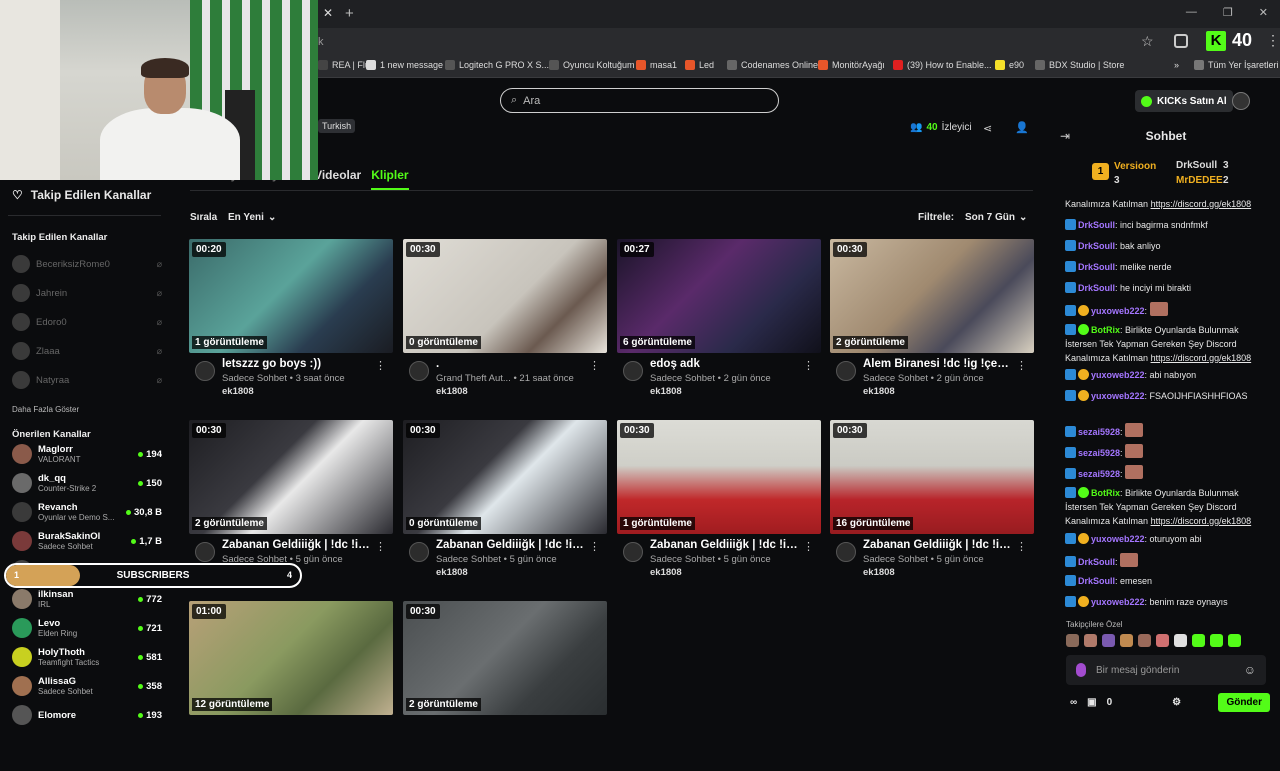  I want to click on bookmark-item: Led, so click(699, 65).